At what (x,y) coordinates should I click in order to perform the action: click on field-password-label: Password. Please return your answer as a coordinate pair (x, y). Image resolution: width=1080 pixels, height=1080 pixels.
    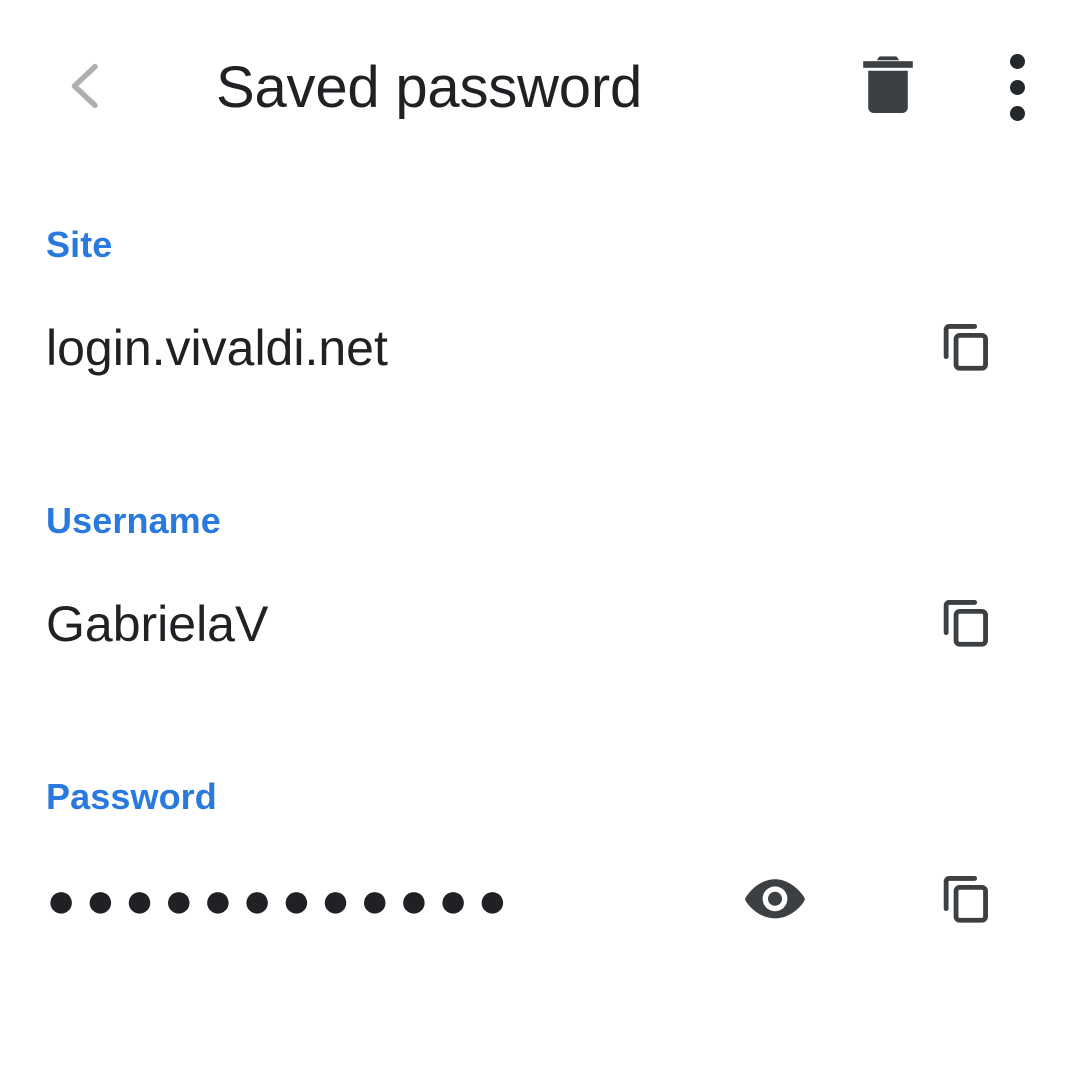
    Looking at the image, I should click on (131, 796).